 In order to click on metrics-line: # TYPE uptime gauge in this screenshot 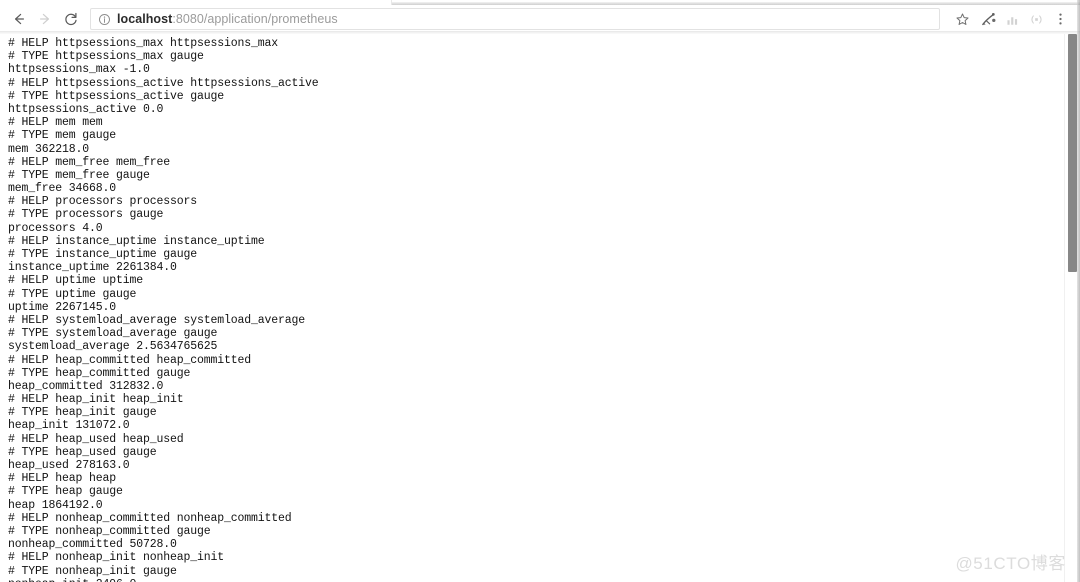, I will do `click(72, 294)`.